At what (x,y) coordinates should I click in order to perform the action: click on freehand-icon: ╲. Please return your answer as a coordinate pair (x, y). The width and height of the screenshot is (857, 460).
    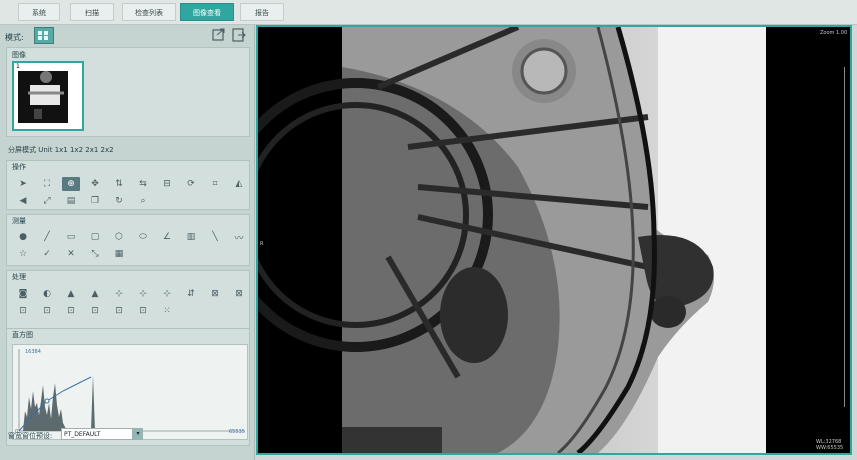
    Looking at the image, I should click on (215, 237).